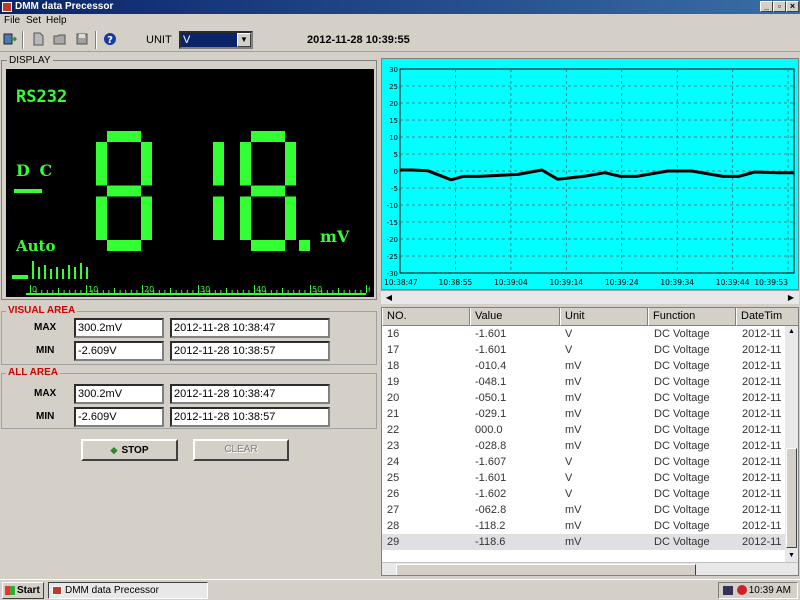 The image size is (800, 600). Describe the element at coordinates (584, 350) in the screenshot. I see `table-row: 17 -1.601 V DC Voltage 2012-11` at that location.